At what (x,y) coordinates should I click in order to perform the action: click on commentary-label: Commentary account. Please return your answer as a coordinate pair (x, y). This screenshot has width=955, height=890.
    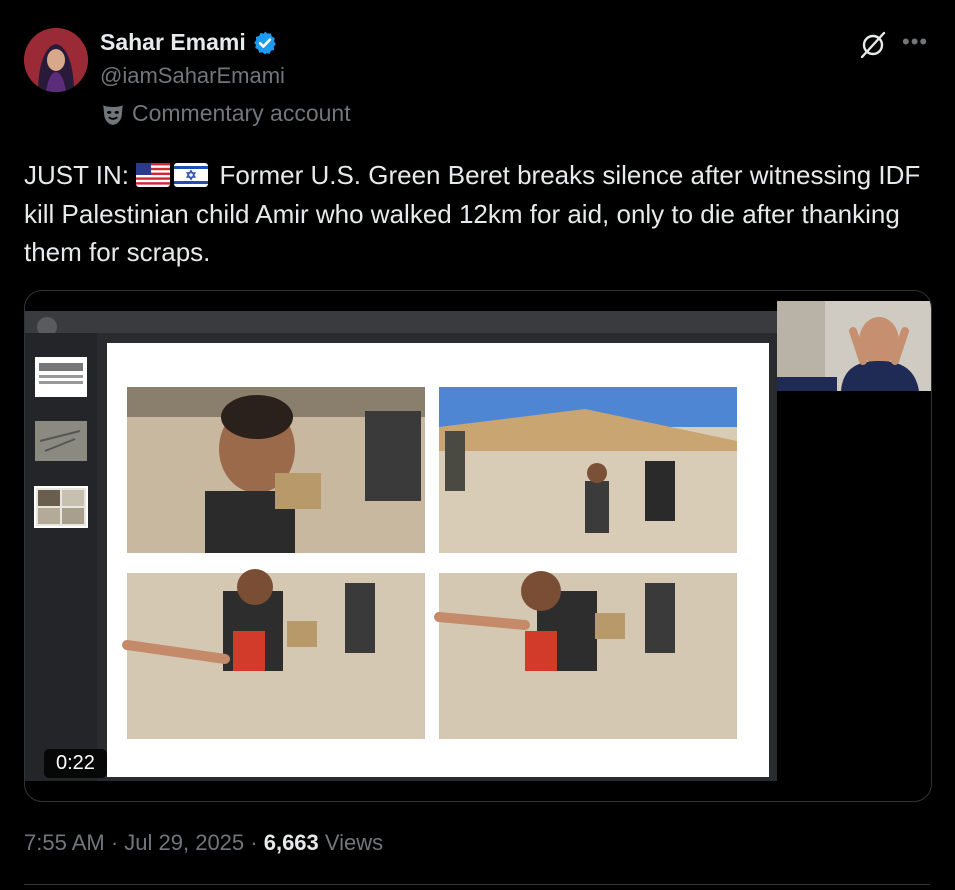
    Looking at the image, I should click on (225, 113).